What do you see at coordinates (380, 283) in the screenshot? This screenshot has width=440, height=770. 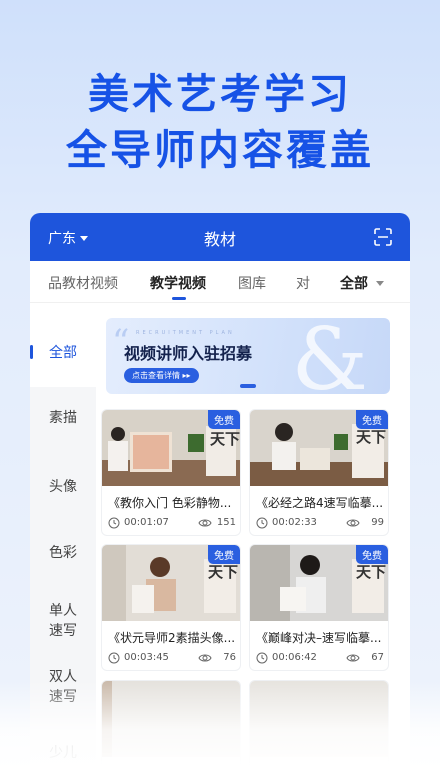 I see `chevron-down-icon` at bounding box center [380, 283].